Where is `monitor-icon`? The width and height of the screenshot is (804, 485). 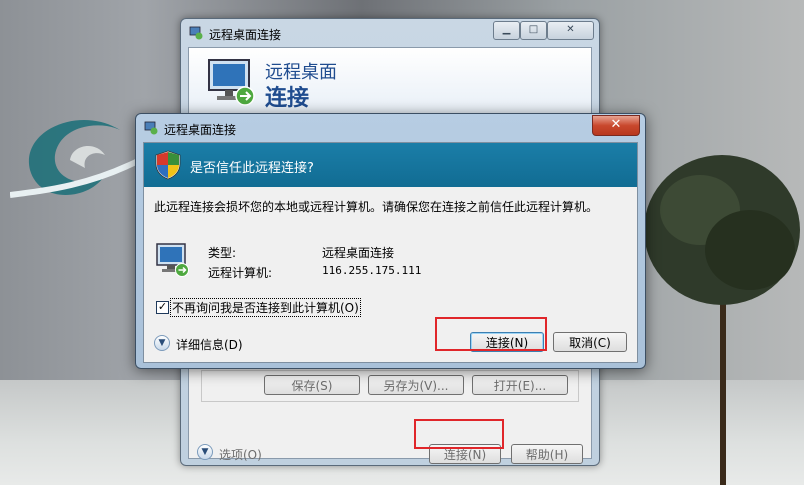
monitor-icon is located at coordinates (231, 82).